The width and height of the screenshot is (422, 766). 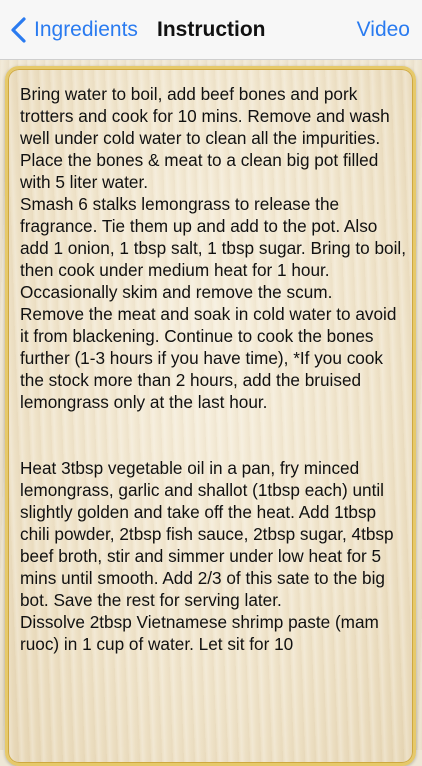 I want to click on back-button: Ingredients, so click(x=73, y=30).